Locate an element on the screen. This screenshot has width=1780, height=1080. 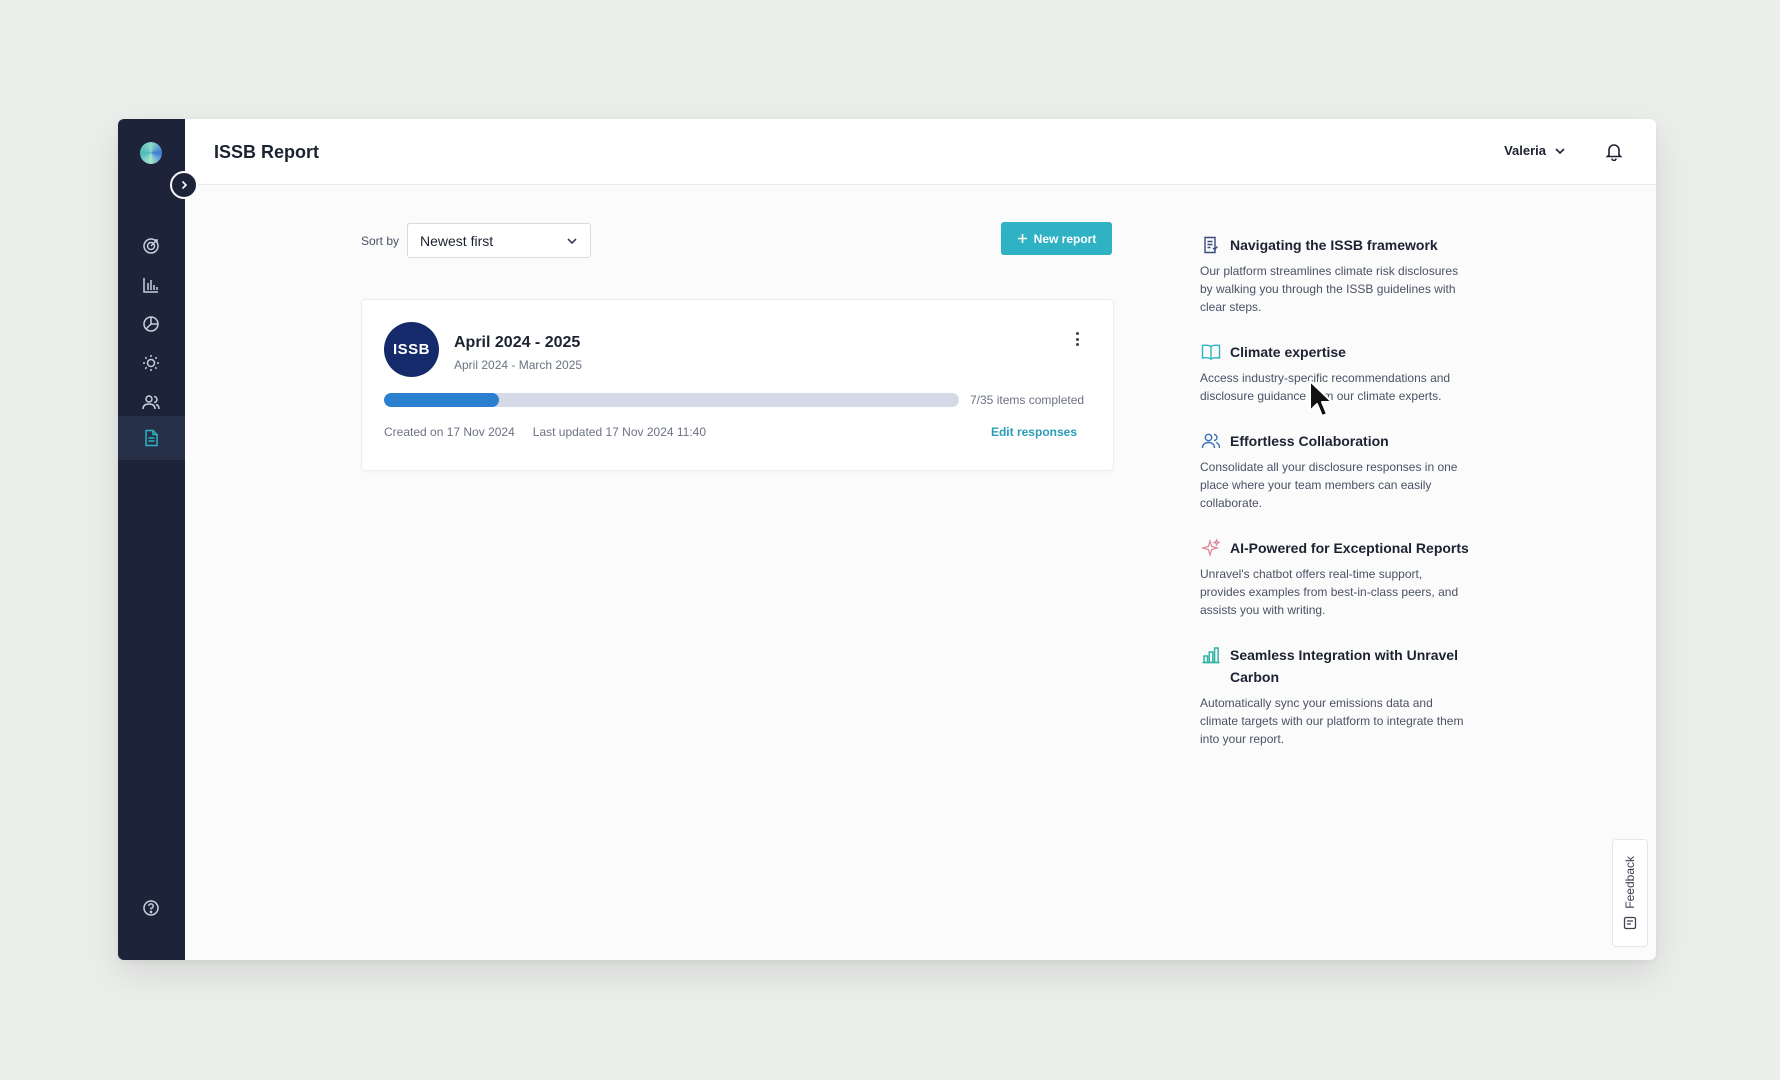
sidebar-item-help is located at coordinates (151, 908).